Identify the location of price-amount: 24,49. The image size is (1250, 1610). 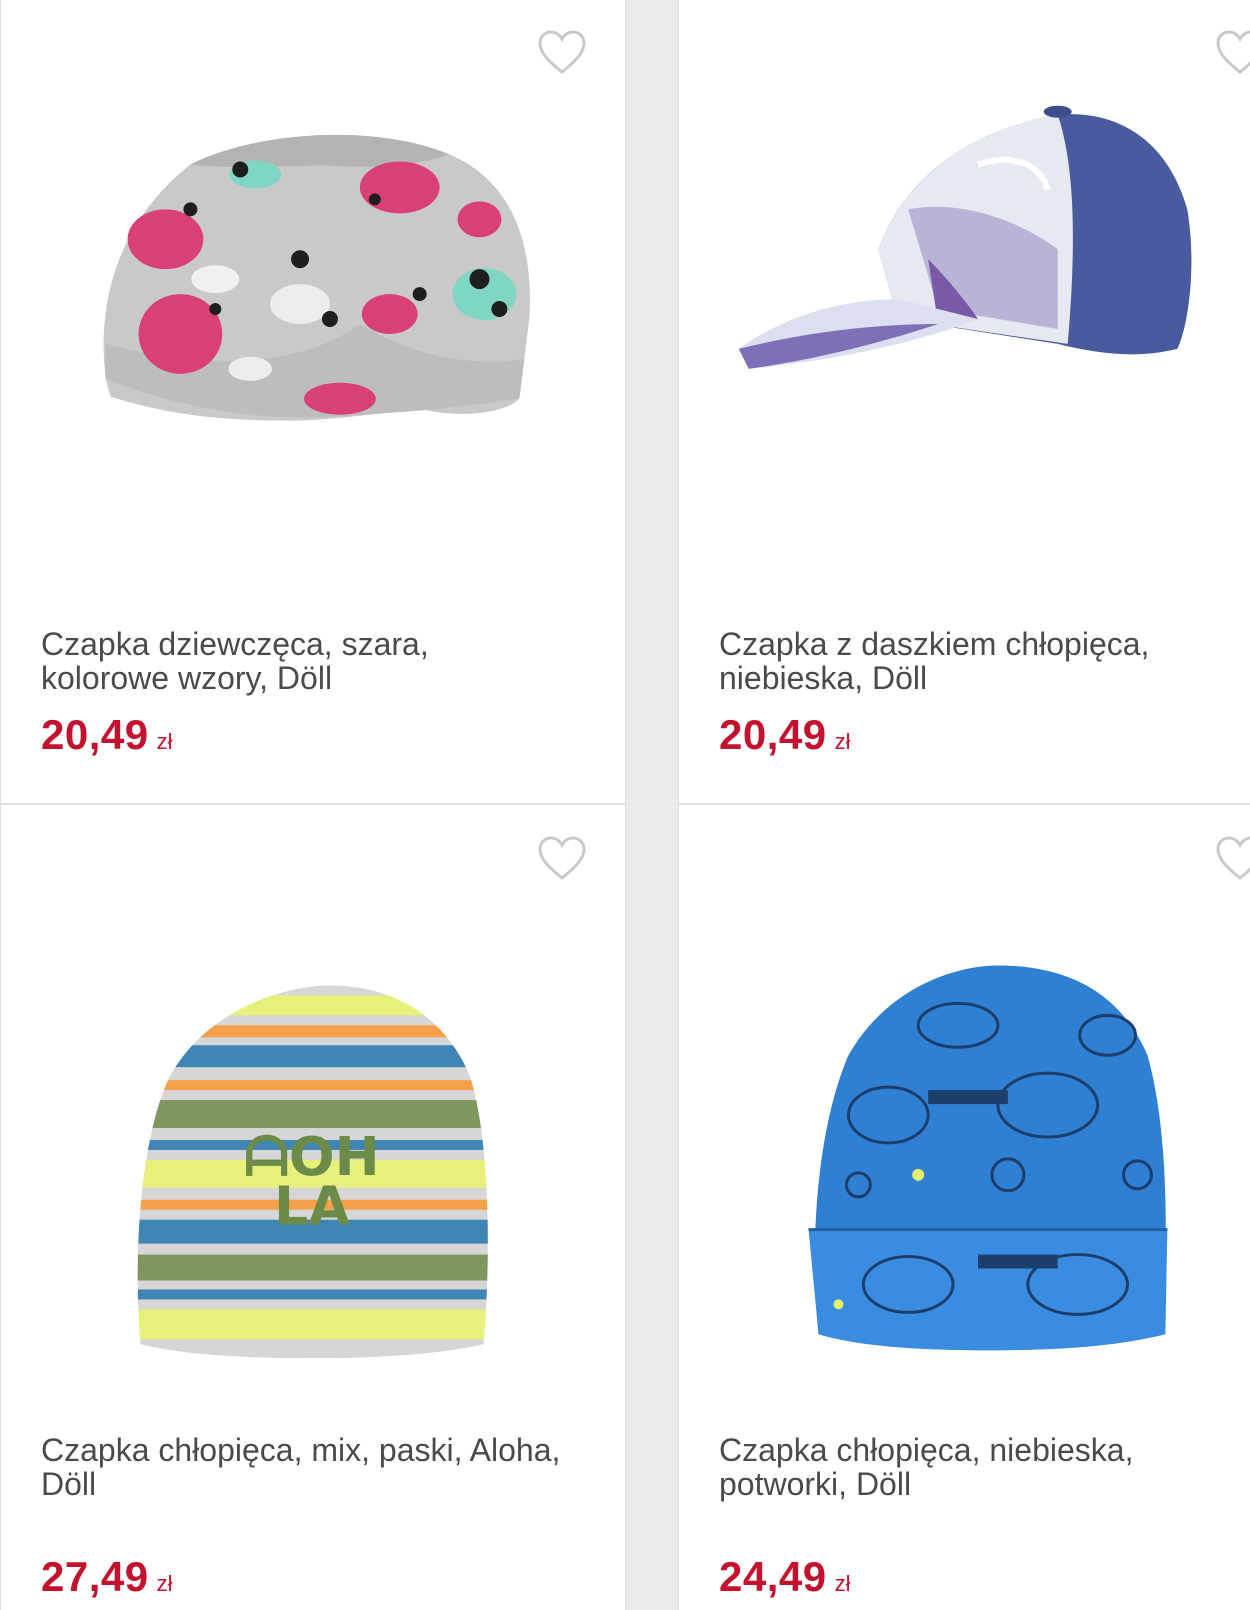
(773, 1576).